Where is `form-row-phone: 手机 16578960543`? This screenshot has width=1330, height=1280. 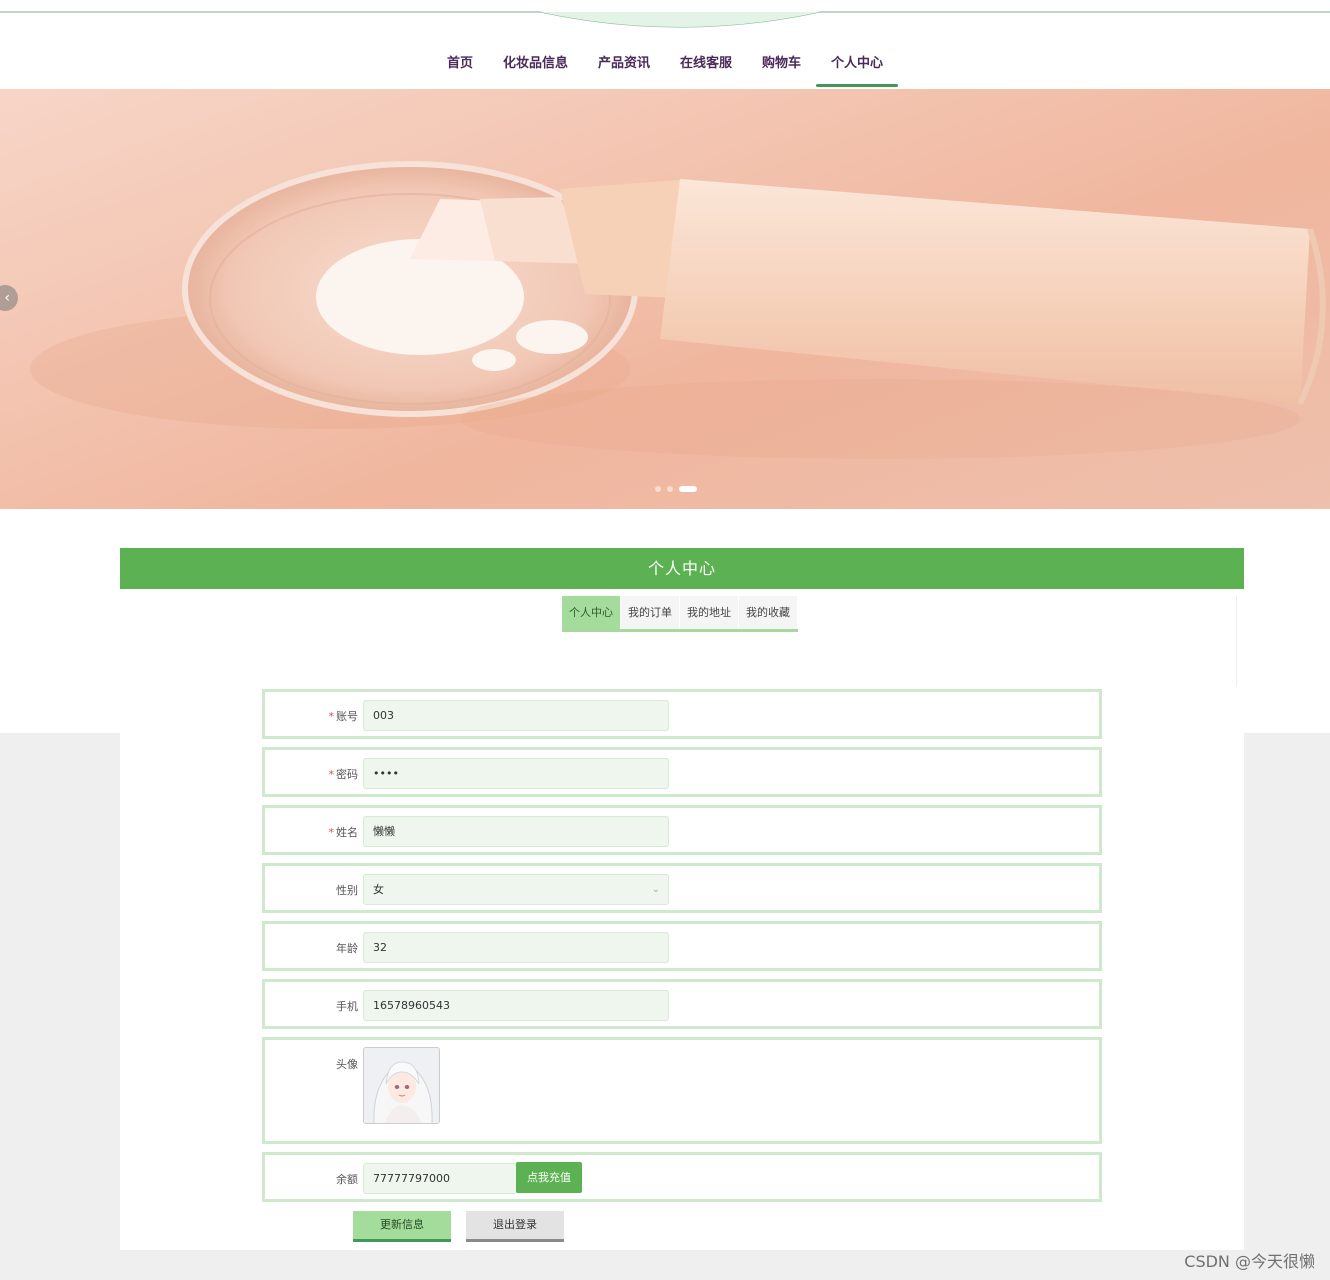
form-row-phone: 手机 16578960543 is located at coordinates (682, 1004).